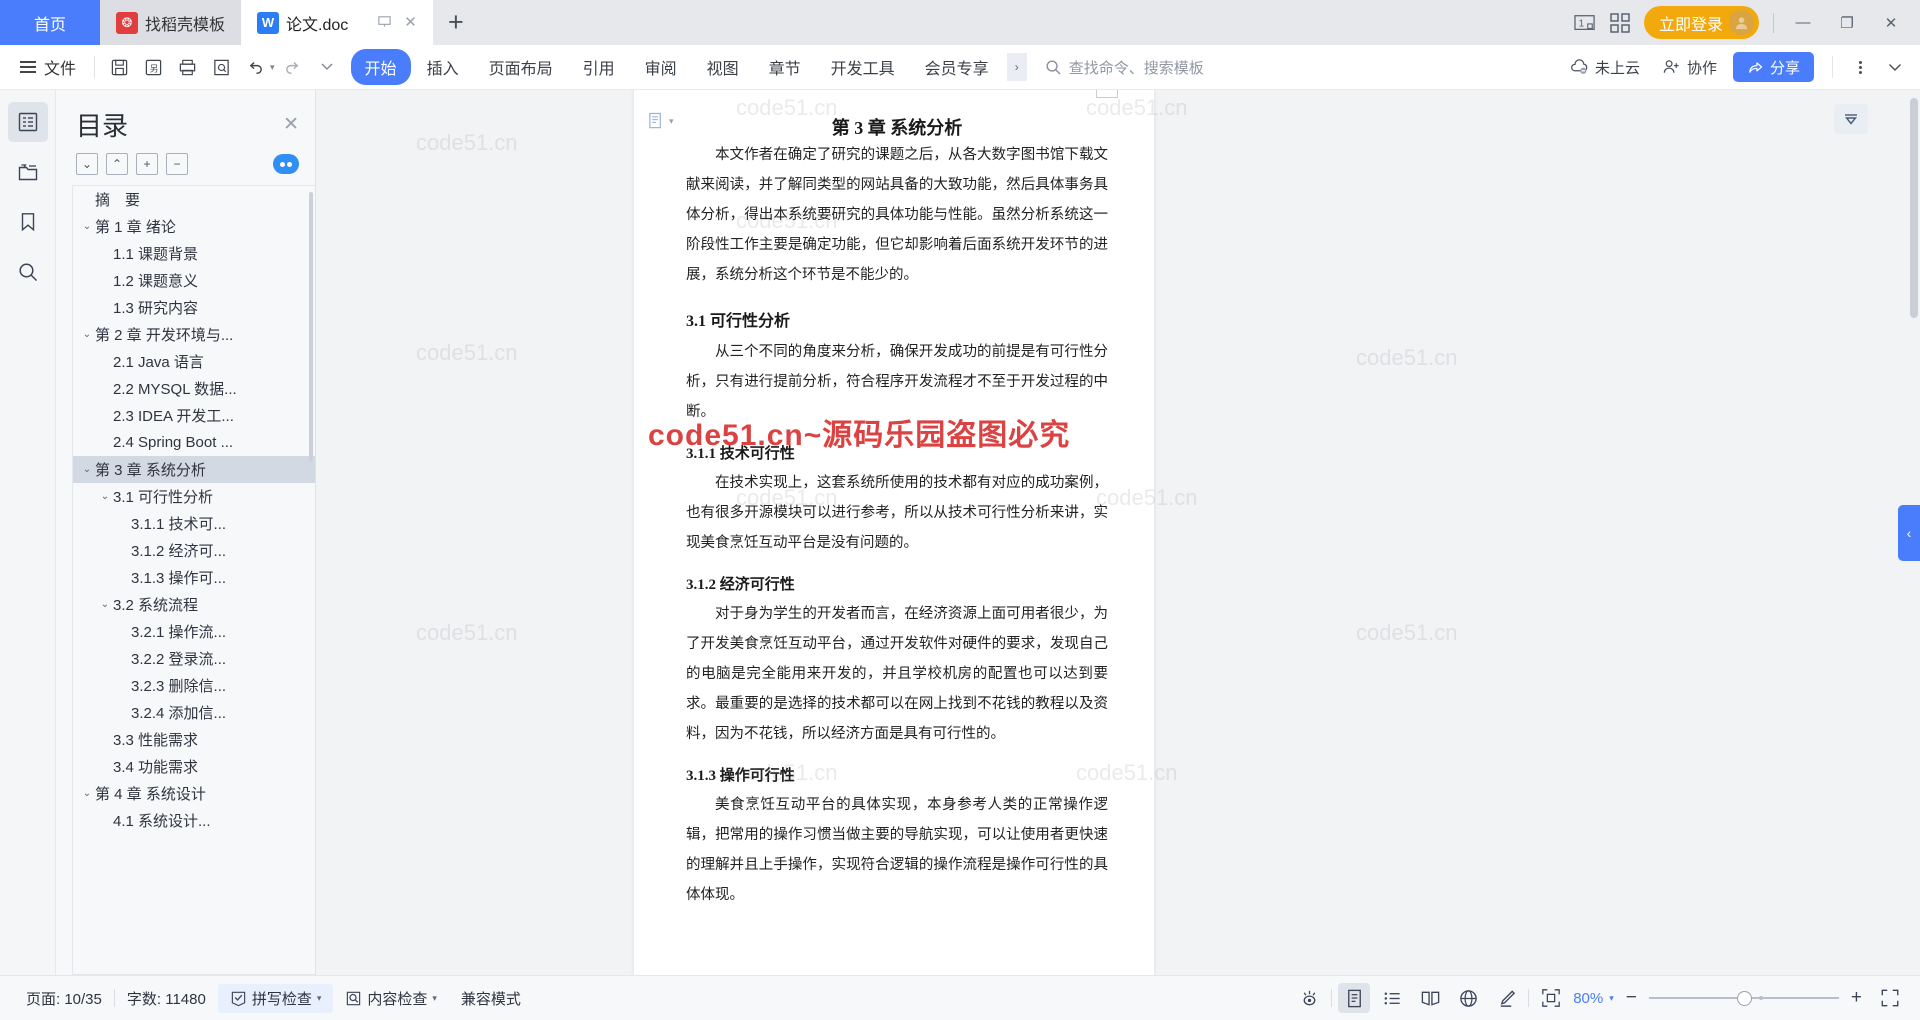 The width and height of the screenshot is (1920, 1020). I want to click on close-icon: ✕, so click(291, 124).